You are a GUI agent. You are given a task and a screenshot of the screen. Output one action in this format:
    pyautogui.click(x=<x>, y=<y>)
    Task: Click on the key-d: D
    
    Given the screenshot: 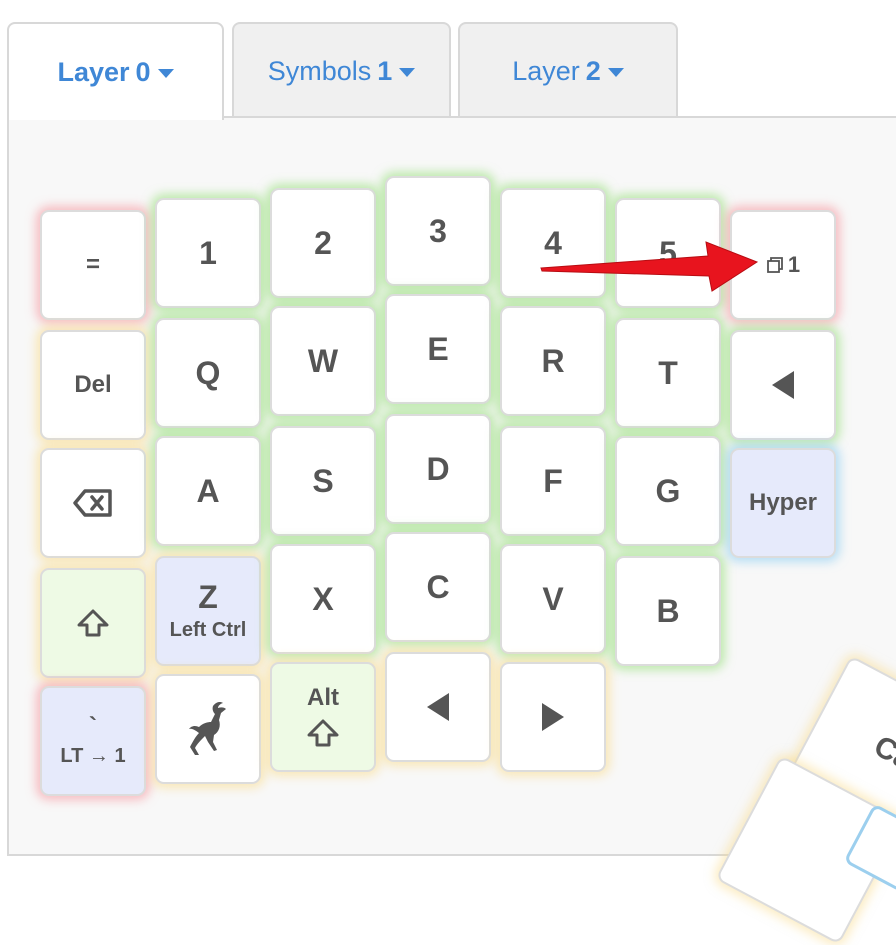 What is the action you would take?
    pyautogui.click(x=438, y=469)
    